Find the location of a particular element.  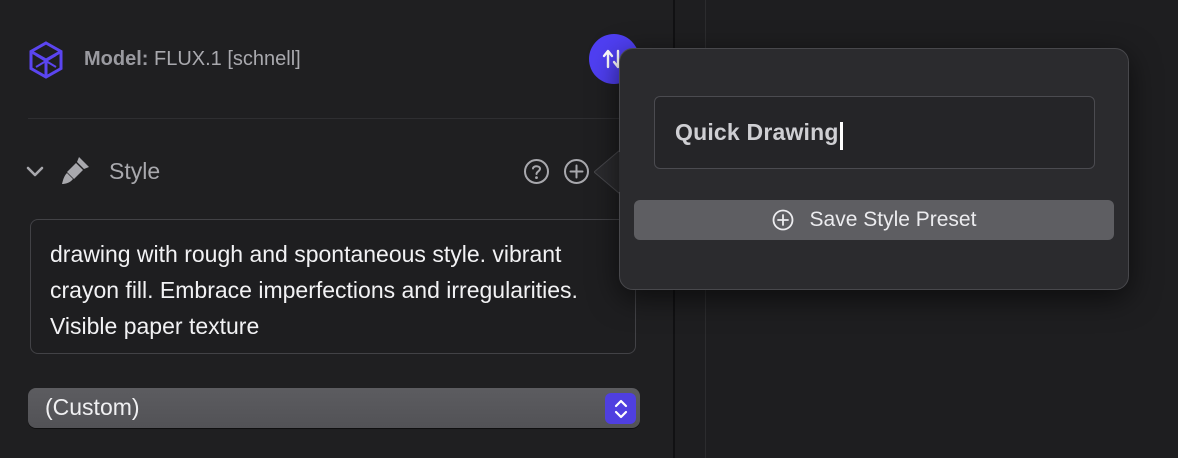

model-name: FLUX.1 [schnell] is located at coordinates (227, 59).